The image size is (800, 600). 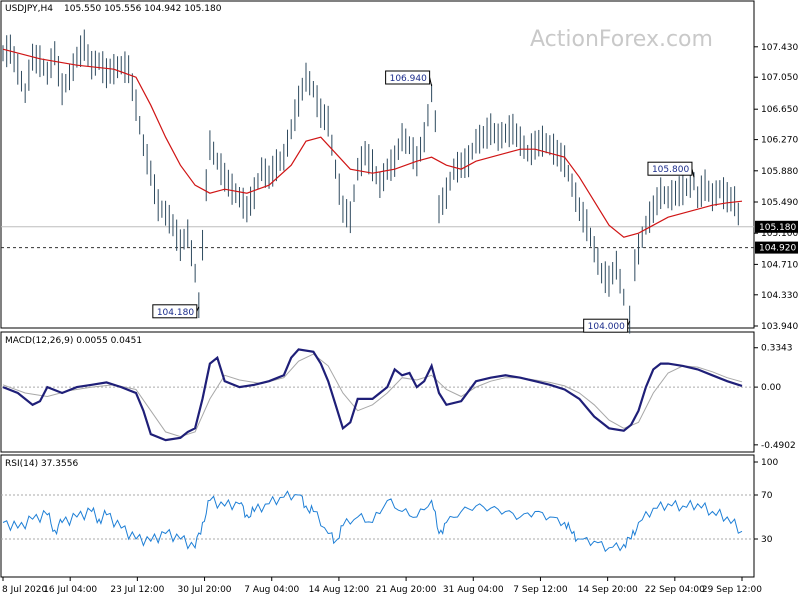 I want to click on x-tick-label: 29 Sep 12:00, so click(x=732, y=590).